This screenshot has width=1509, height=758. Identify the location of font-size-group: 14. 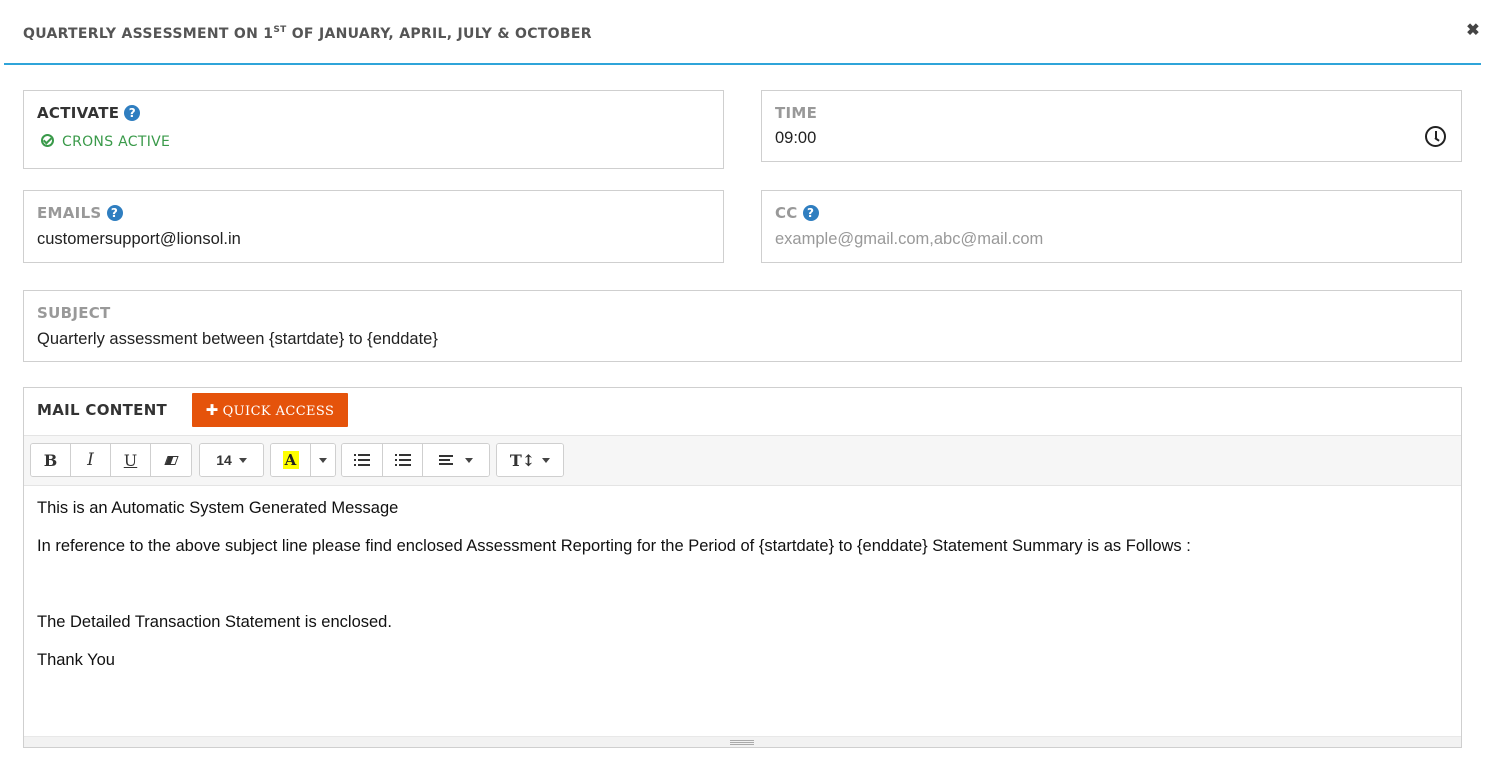
(231, 460).